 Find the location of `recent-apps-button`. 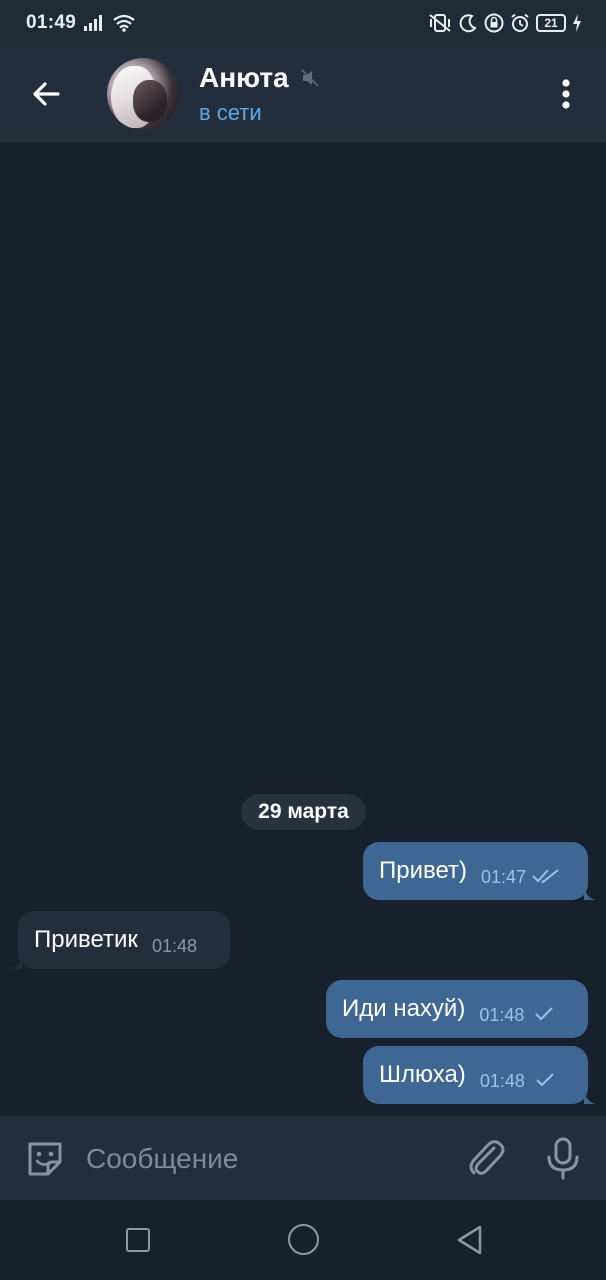

recent-apps-button is located at coordinates (138, 1240).